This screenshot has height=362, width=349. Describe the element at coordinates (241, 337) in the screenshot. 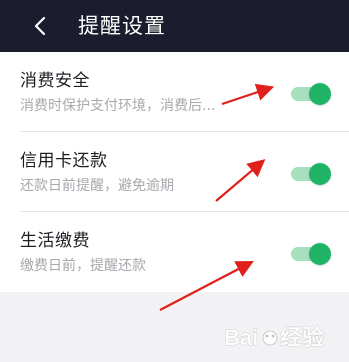

I see `svg-text: Bai` at that location.